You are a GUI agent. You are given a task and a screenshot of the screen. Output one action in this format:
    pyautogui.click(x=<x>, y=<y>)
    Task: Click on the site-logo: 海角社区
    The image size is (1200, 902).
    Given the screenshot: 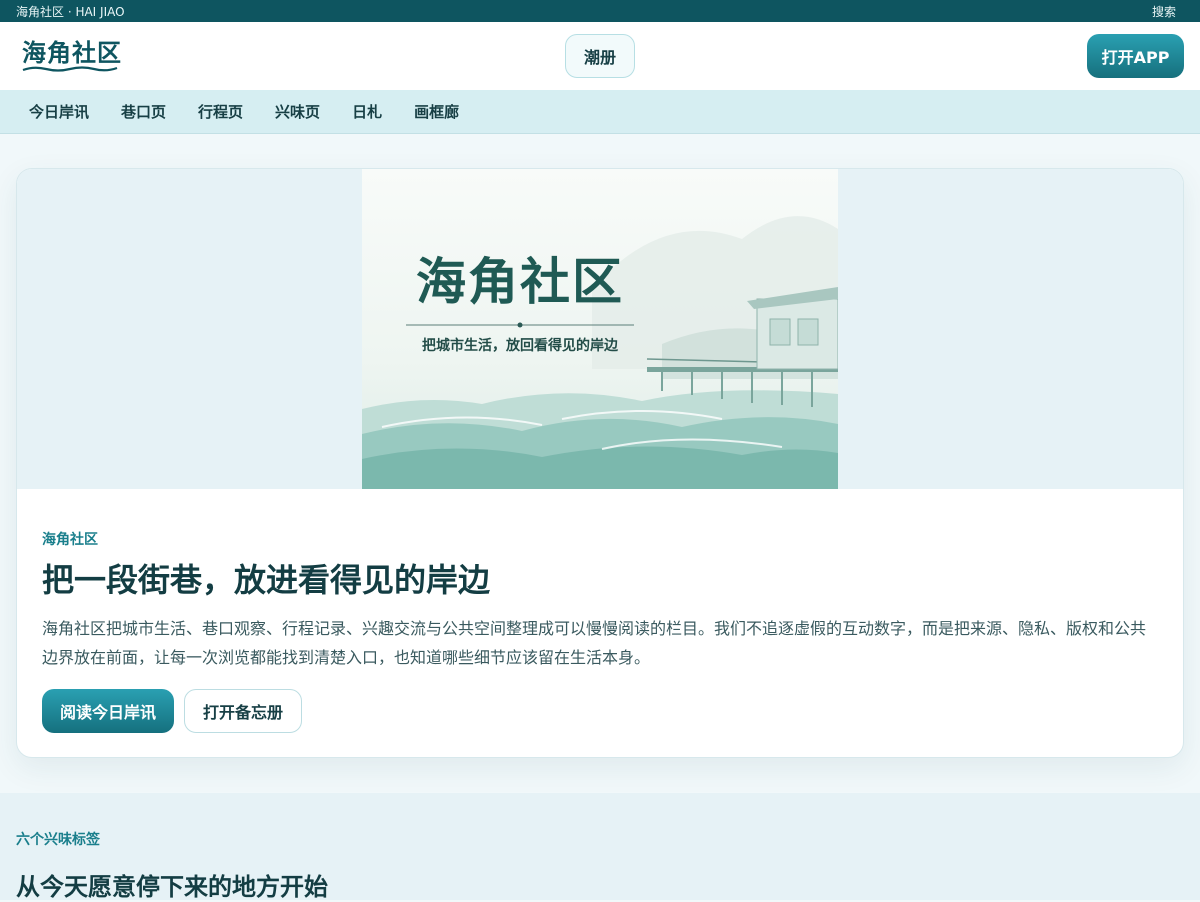 What is the action you would take?
    pyautogui.click(x=72, y=56)
    